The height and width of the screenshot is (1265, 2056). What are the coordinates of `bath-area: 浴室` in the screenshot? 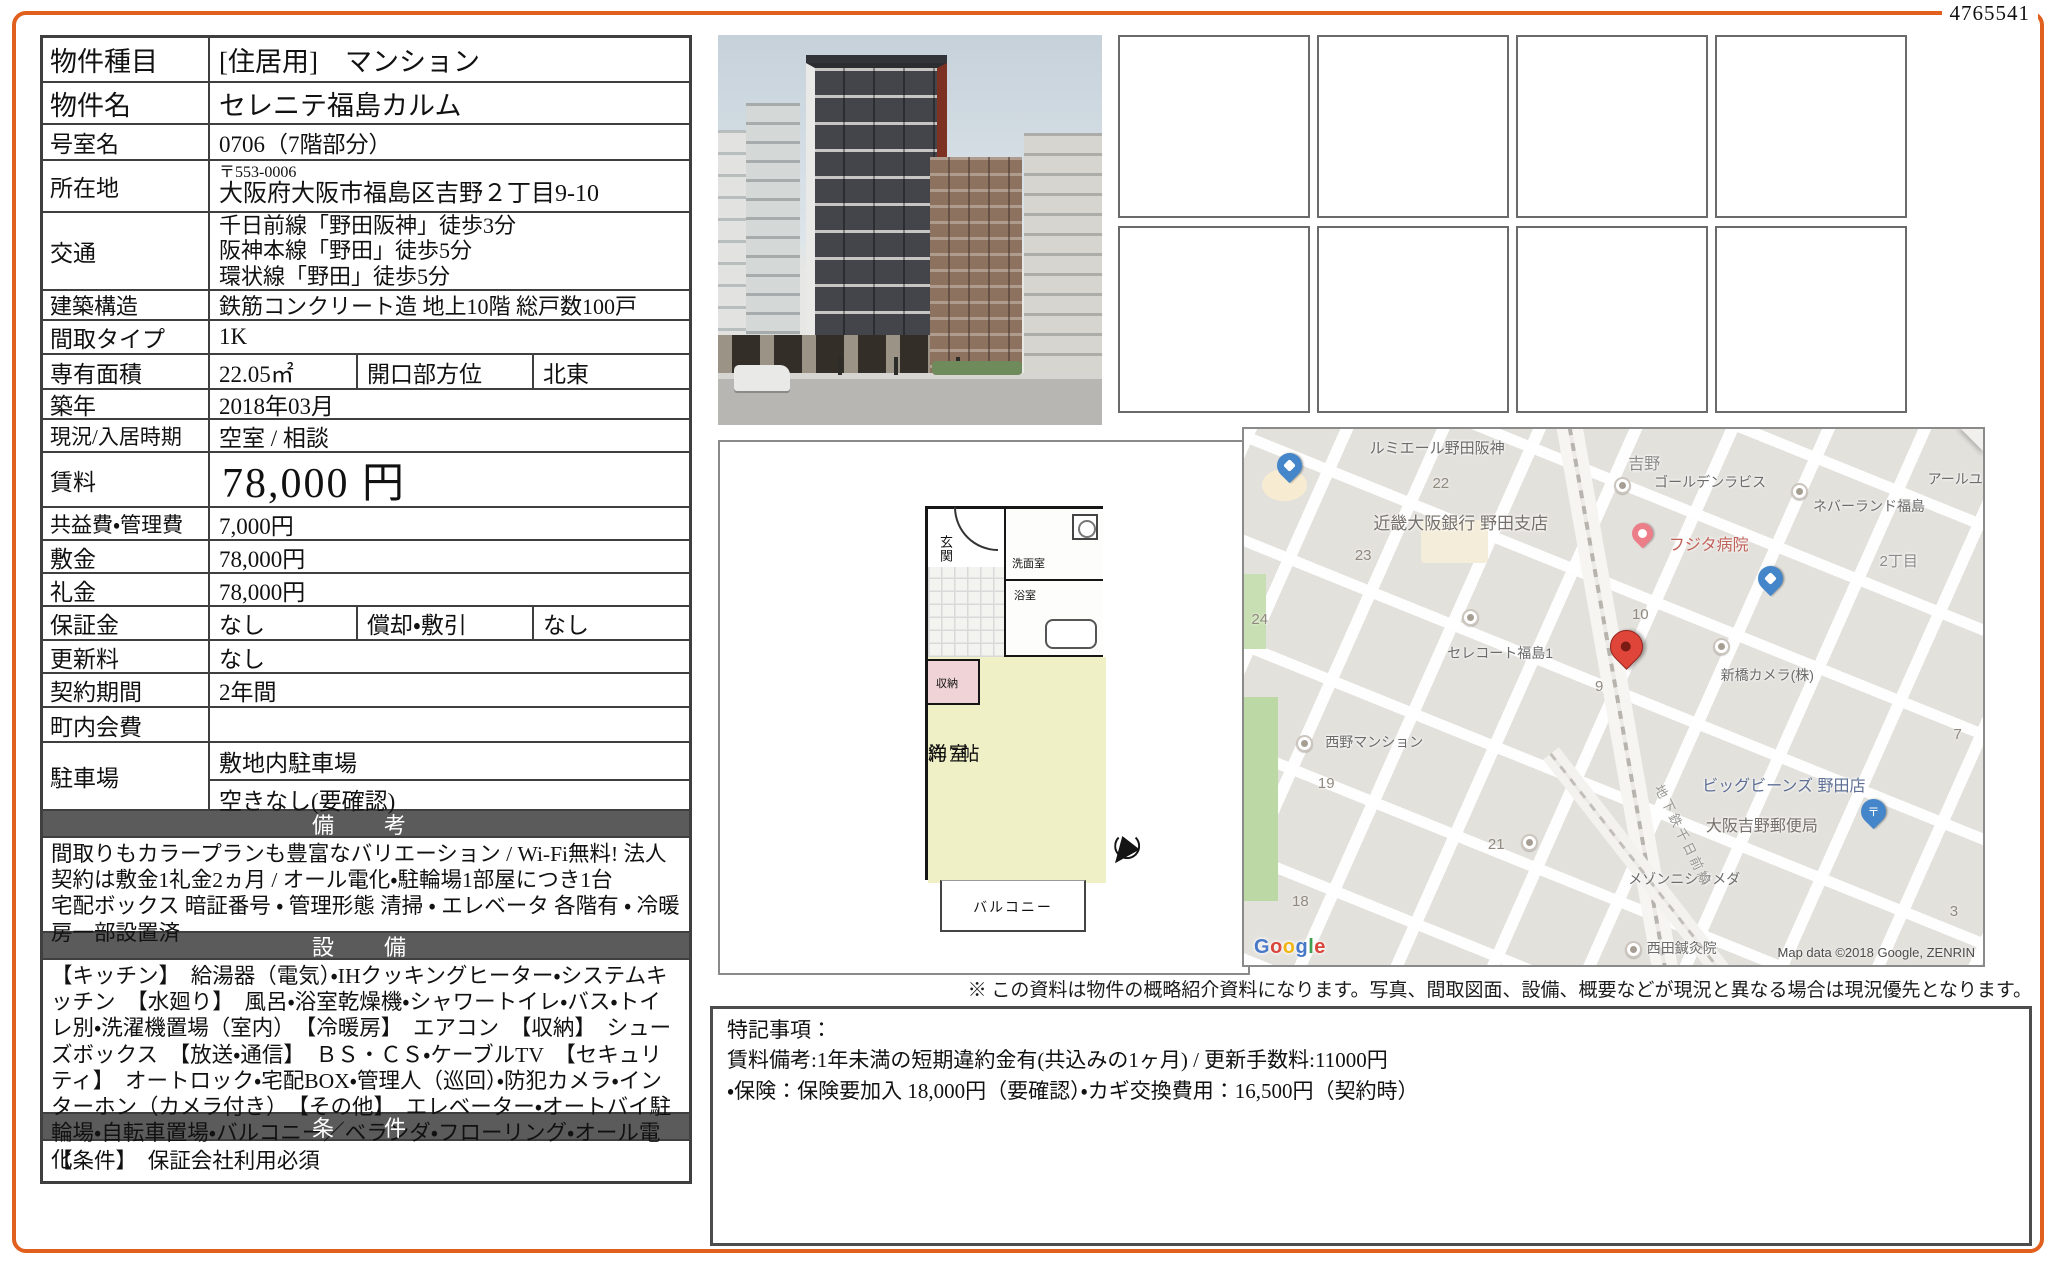 It's located at (1054, 619).